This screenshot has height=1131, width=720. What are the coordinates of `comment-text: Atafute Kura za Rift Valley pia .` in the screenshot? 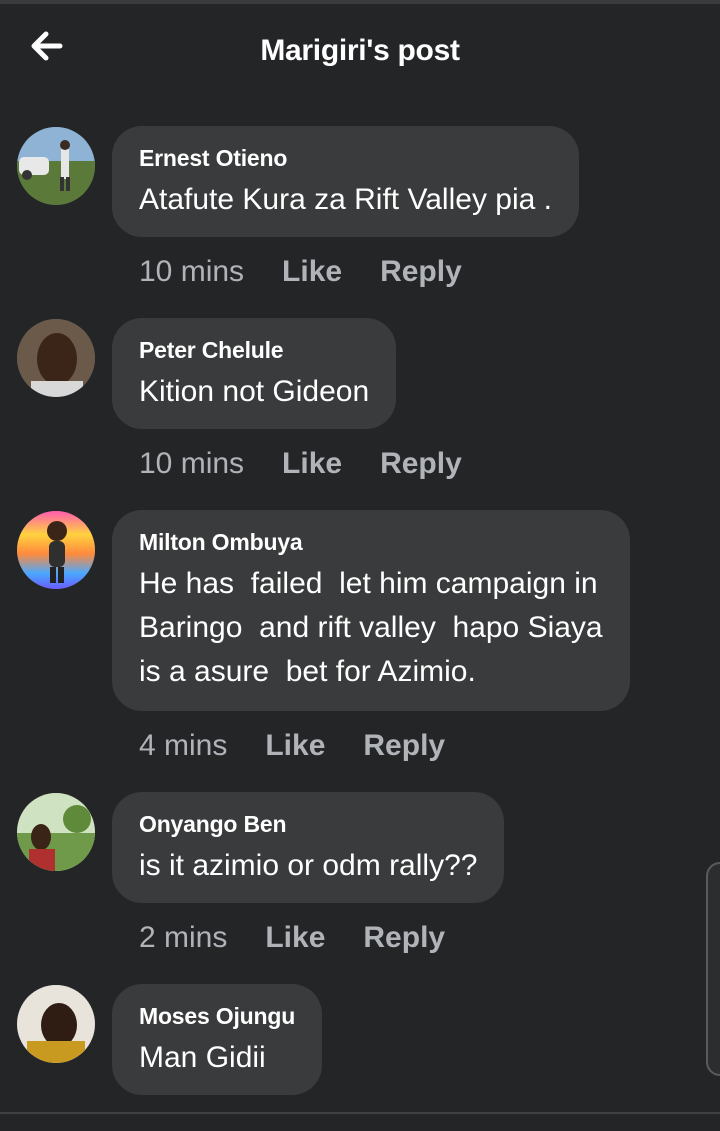 It's located at (345, 199).